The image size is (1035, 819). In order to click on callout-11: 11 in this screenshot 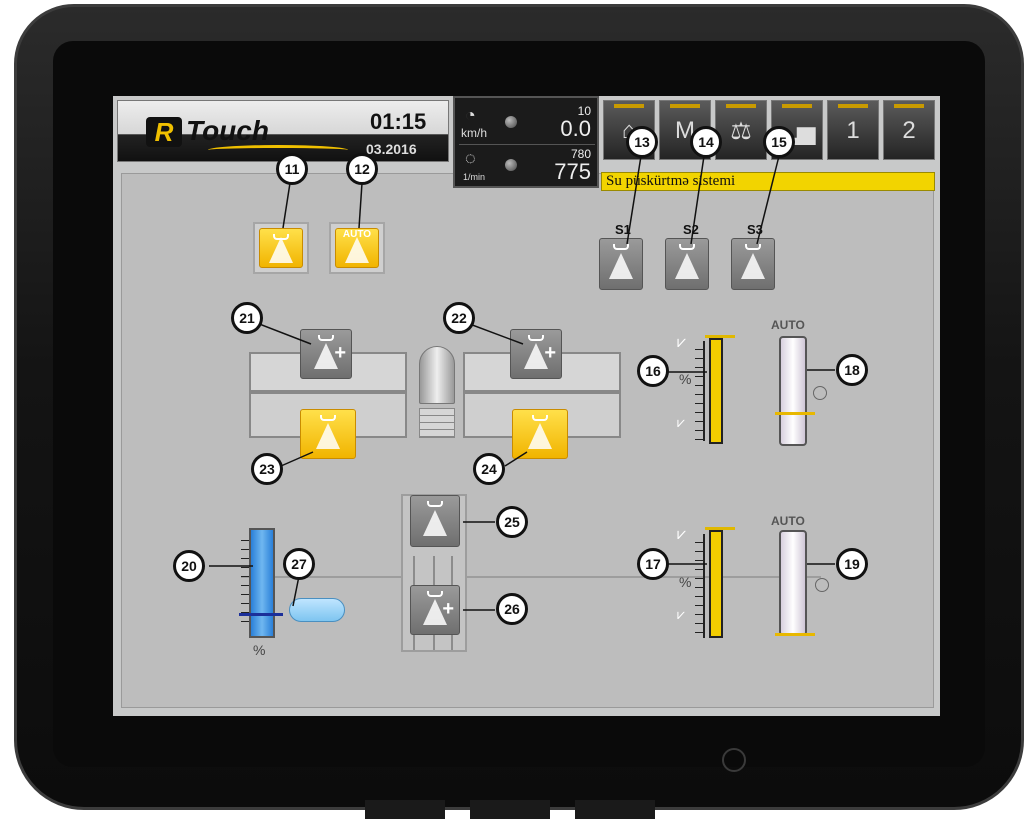, I will do `click(292, 169)`.